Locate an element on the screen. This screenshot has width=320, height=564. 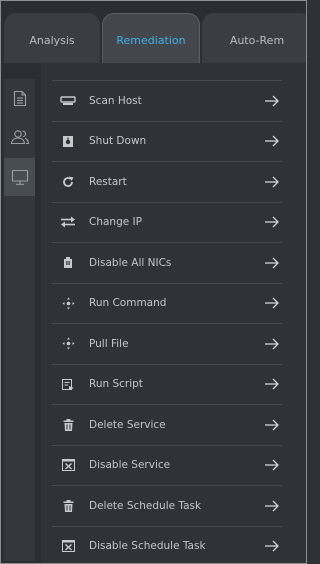
tab-analysis: Analysis is located at coordinates (52, 38).